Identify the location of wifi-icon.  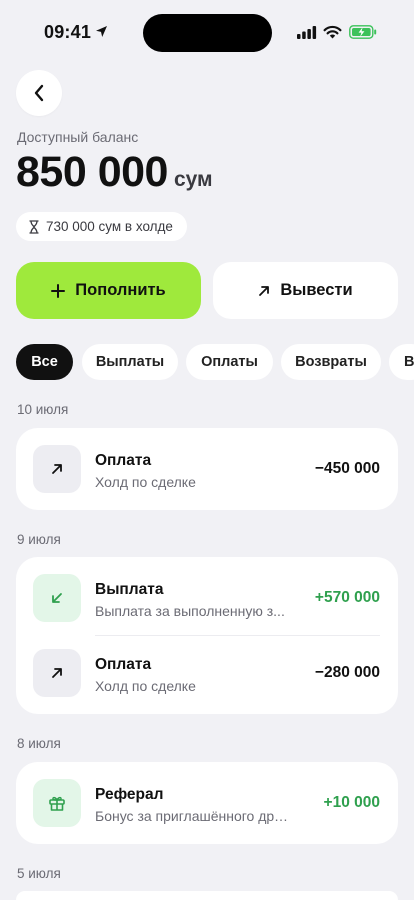
(332, 32).